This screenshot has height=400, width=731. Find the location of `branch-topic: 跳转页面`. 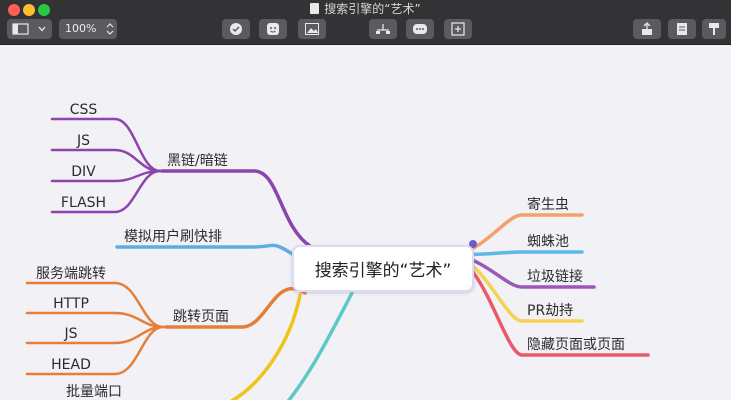

branch-topic: 跳转页面 is located at coordinates (201, 317).